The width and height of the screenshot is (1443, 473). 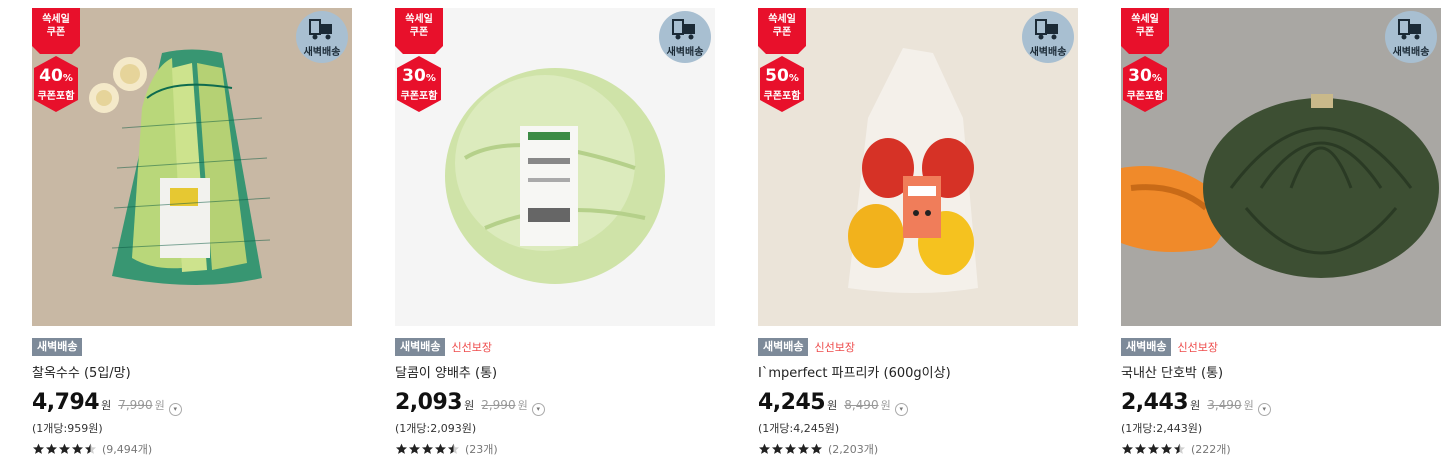 I want to click on original-price: 8,490, so click(x=861, y=405).